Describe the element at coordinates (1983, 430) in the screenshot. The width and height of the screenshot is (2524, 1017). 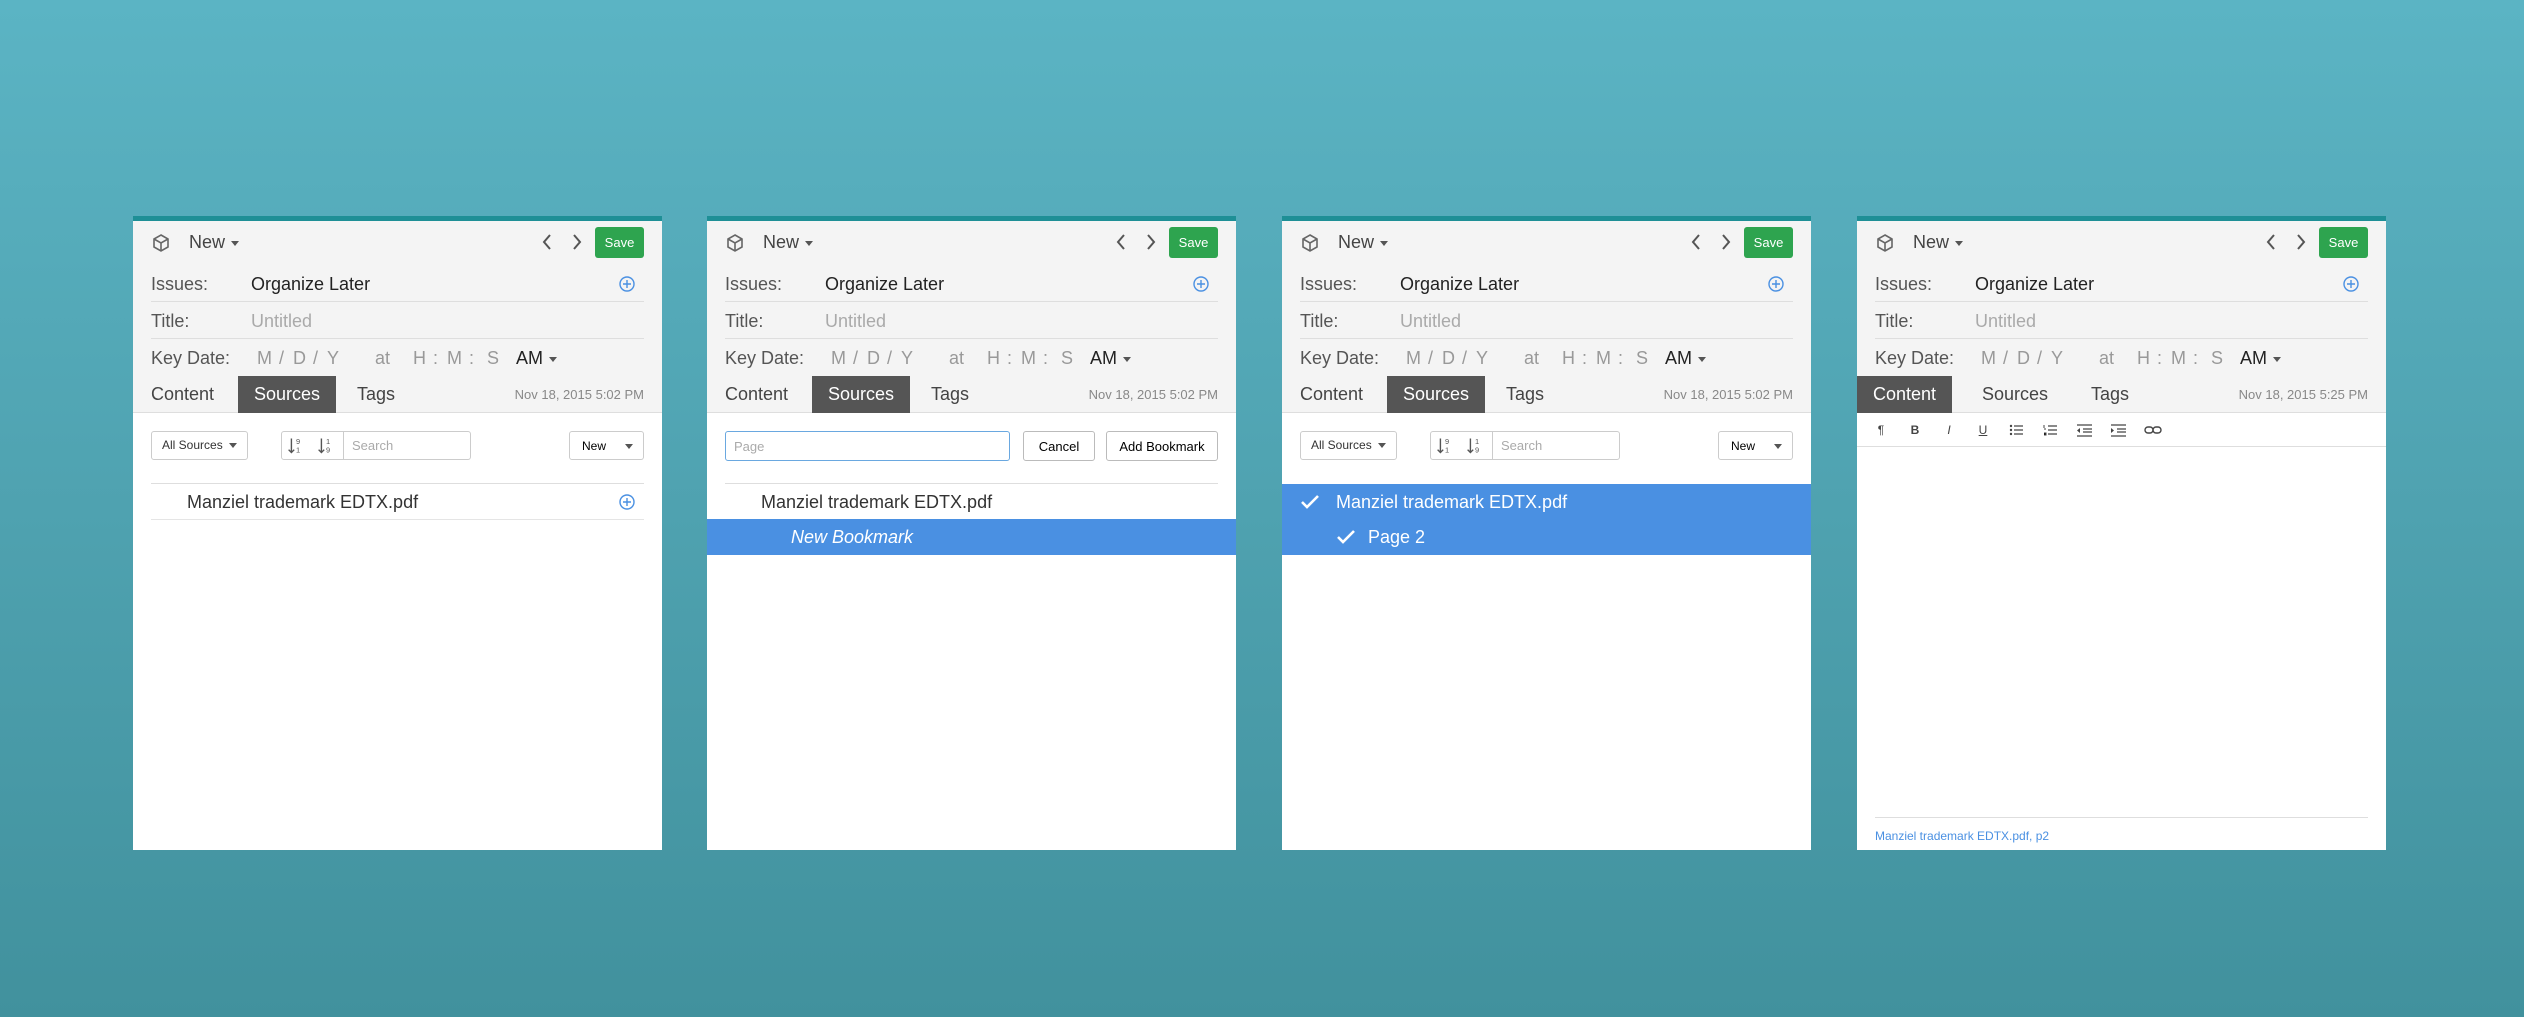
I see `underline-button: U` at that location.